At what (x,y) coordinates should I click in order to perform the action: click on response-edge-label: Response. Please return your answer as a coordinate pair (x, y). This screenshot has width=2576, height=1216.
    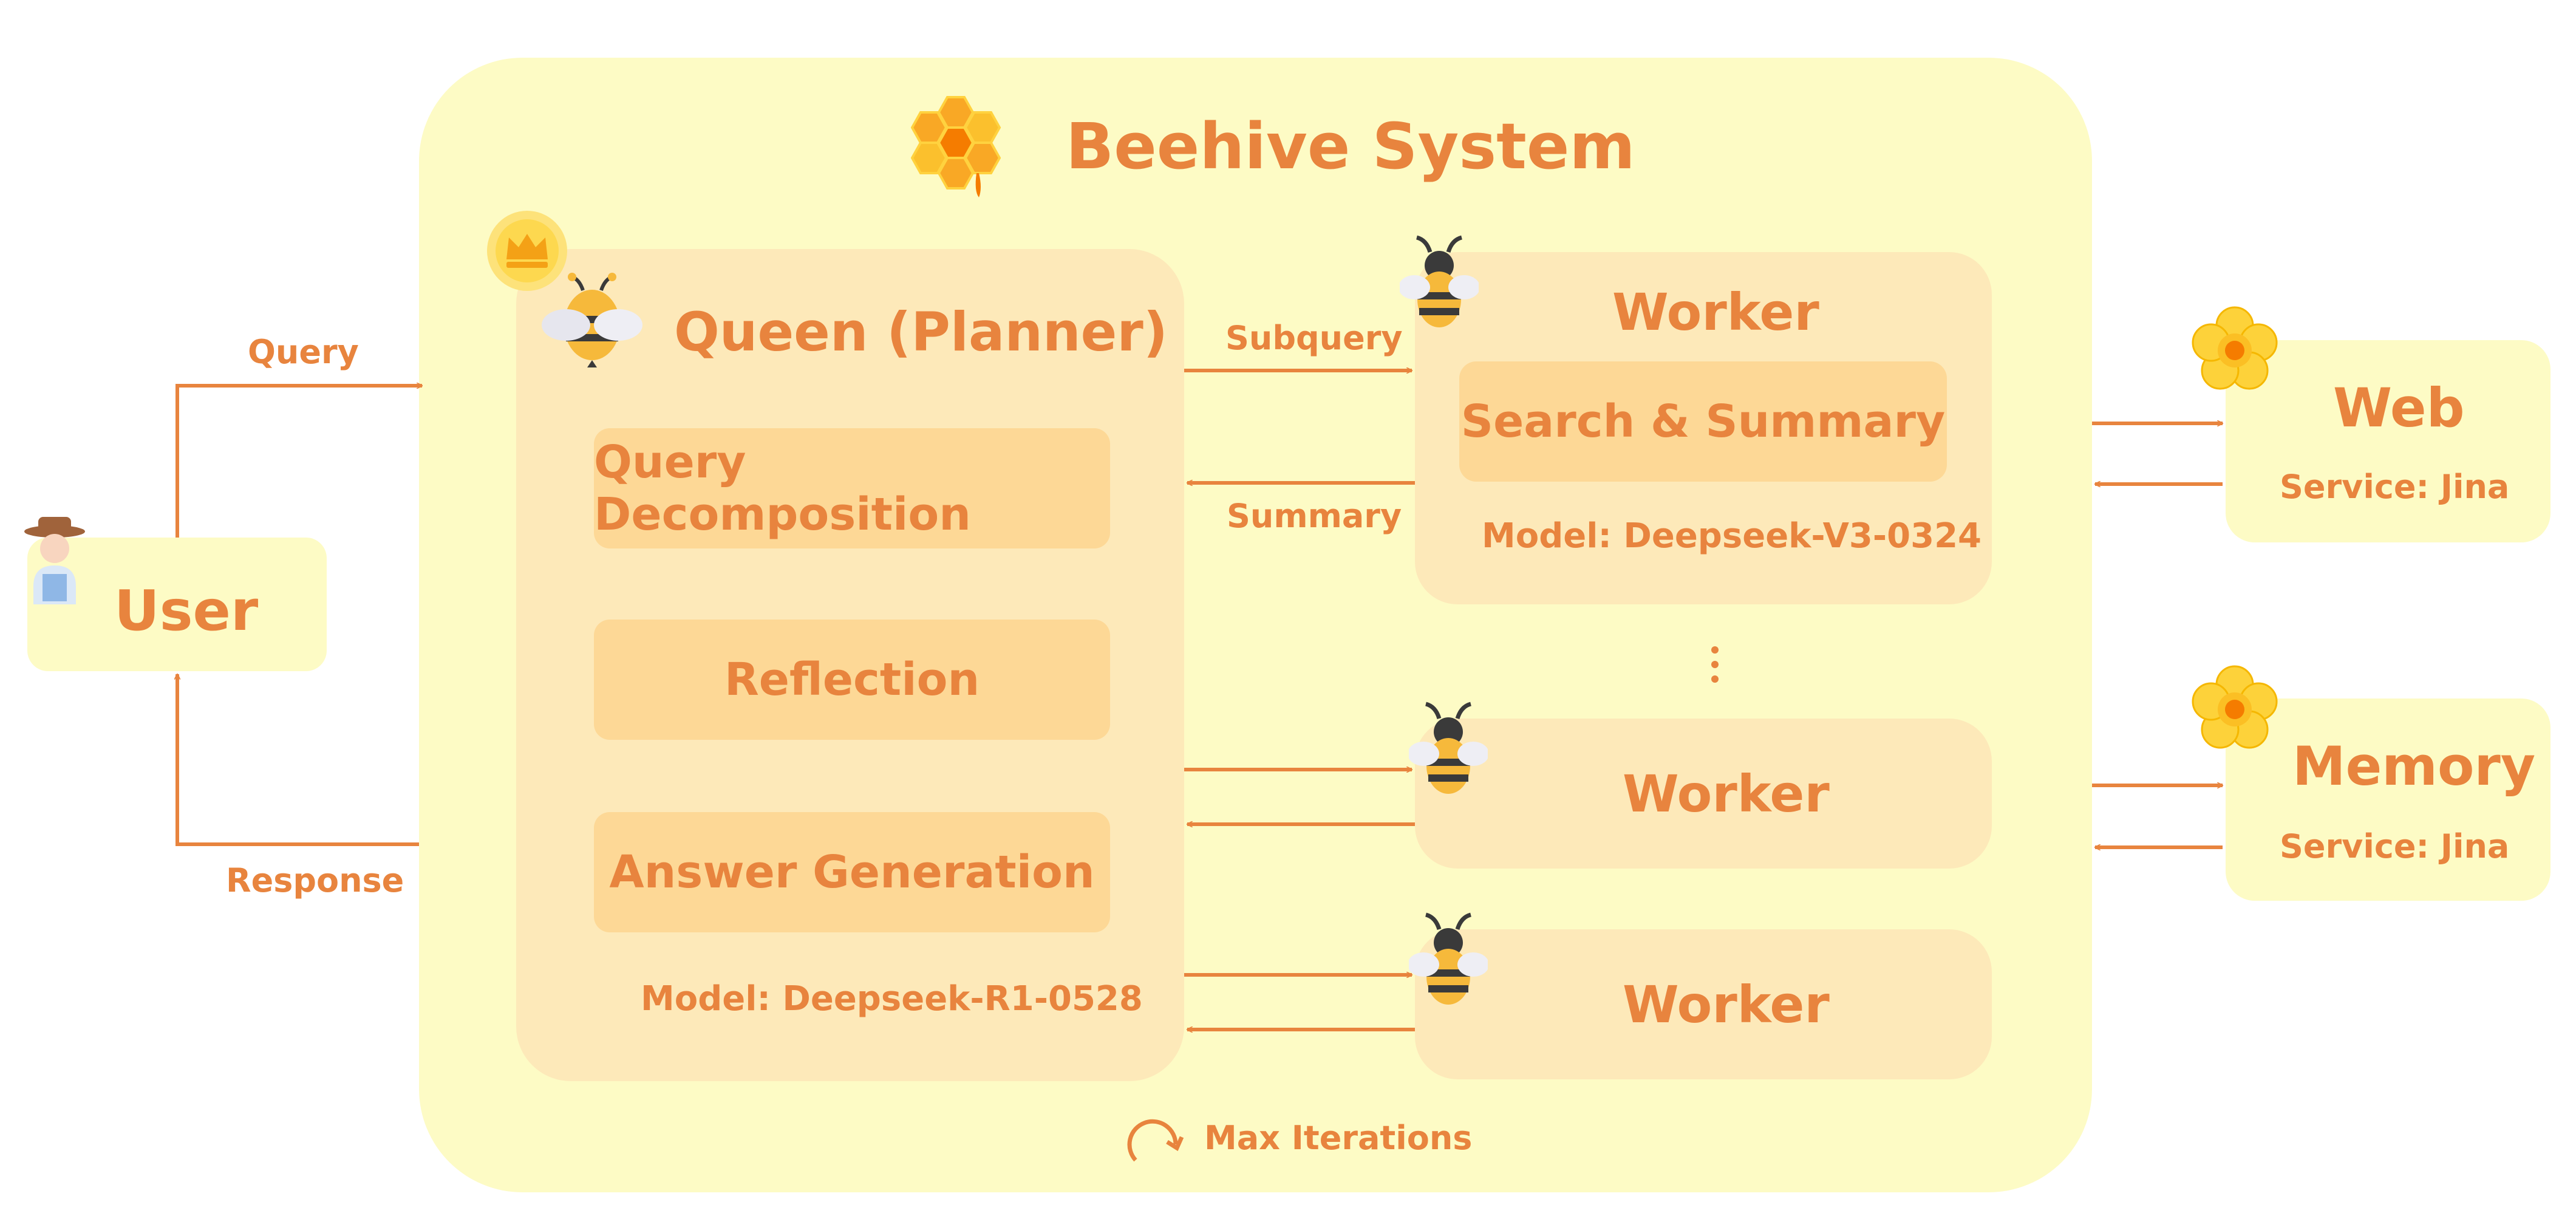
    Looking at the image, I should click on (315, 880).